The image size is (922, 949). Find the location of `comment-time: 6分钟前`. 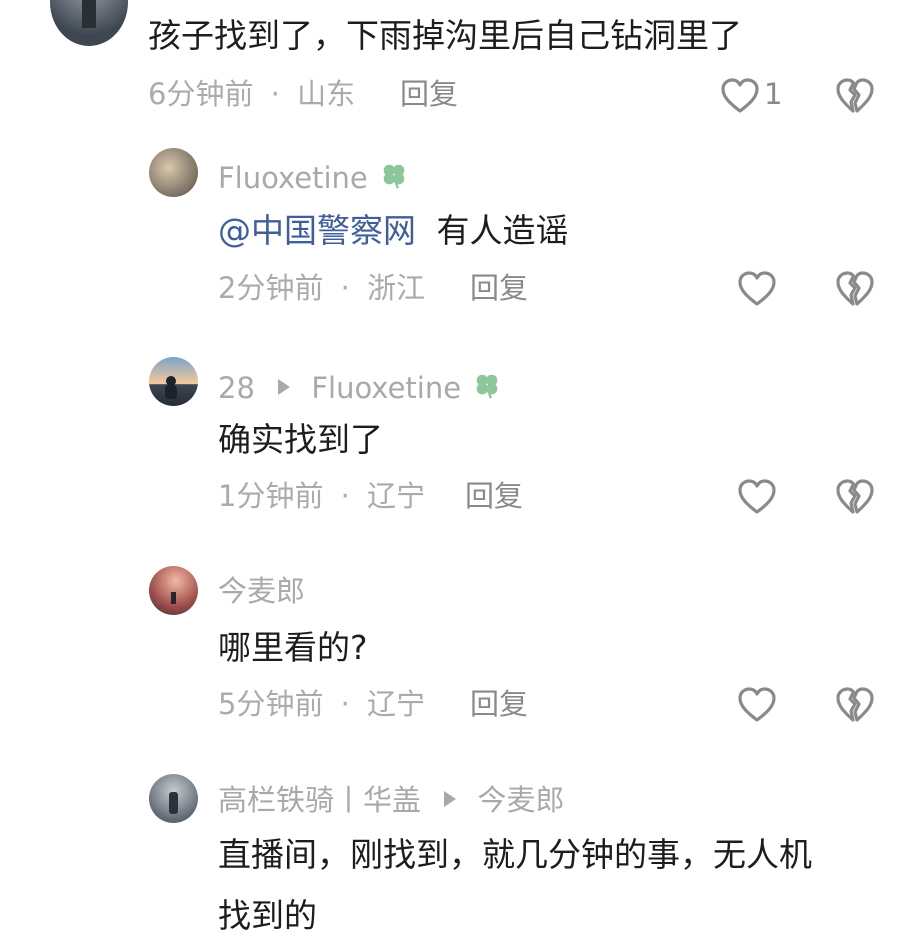

comment-time: 6分钟前 is located at coordinates (201, 94).